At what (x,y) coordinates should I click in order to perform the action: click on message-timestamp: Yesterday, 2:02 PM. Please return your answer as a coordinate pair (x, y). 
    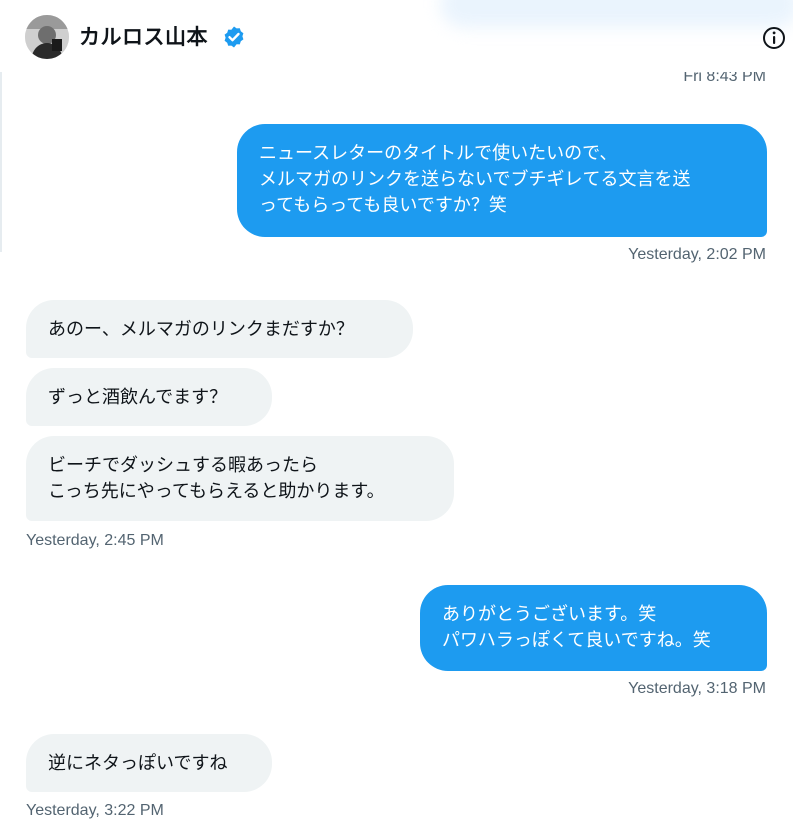
    Looking at the image, I should click on (697, 254).